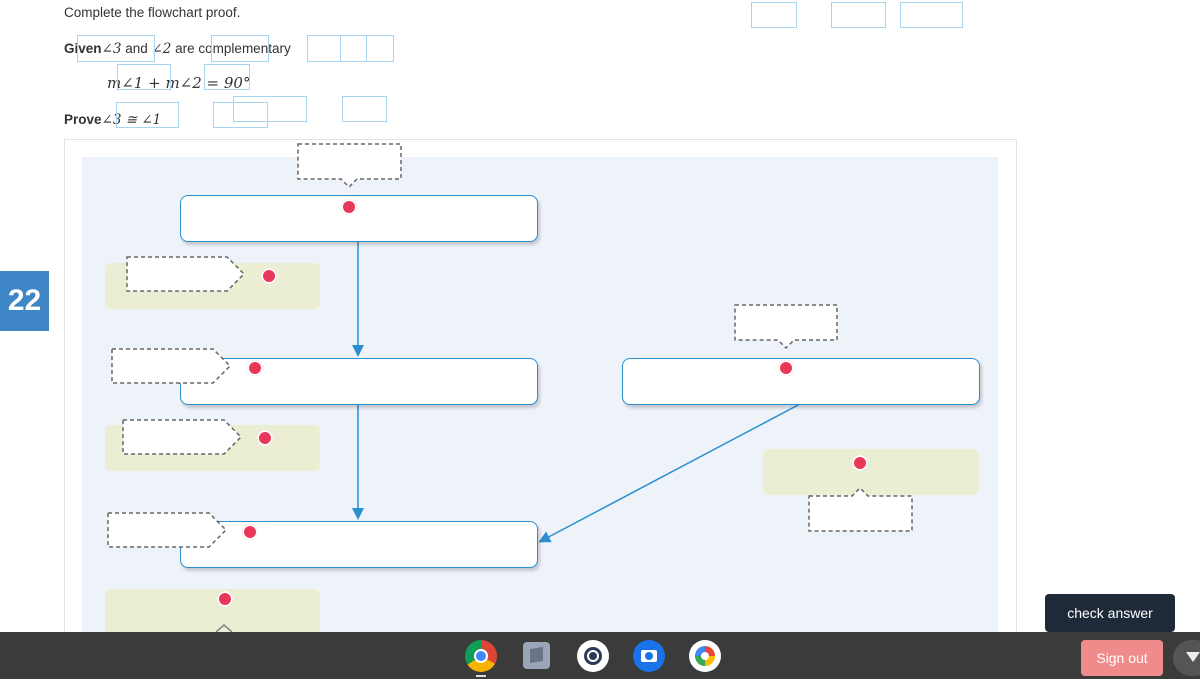 The image size is (1200, 679). I want to click on photos-icon, so click(705, 656).